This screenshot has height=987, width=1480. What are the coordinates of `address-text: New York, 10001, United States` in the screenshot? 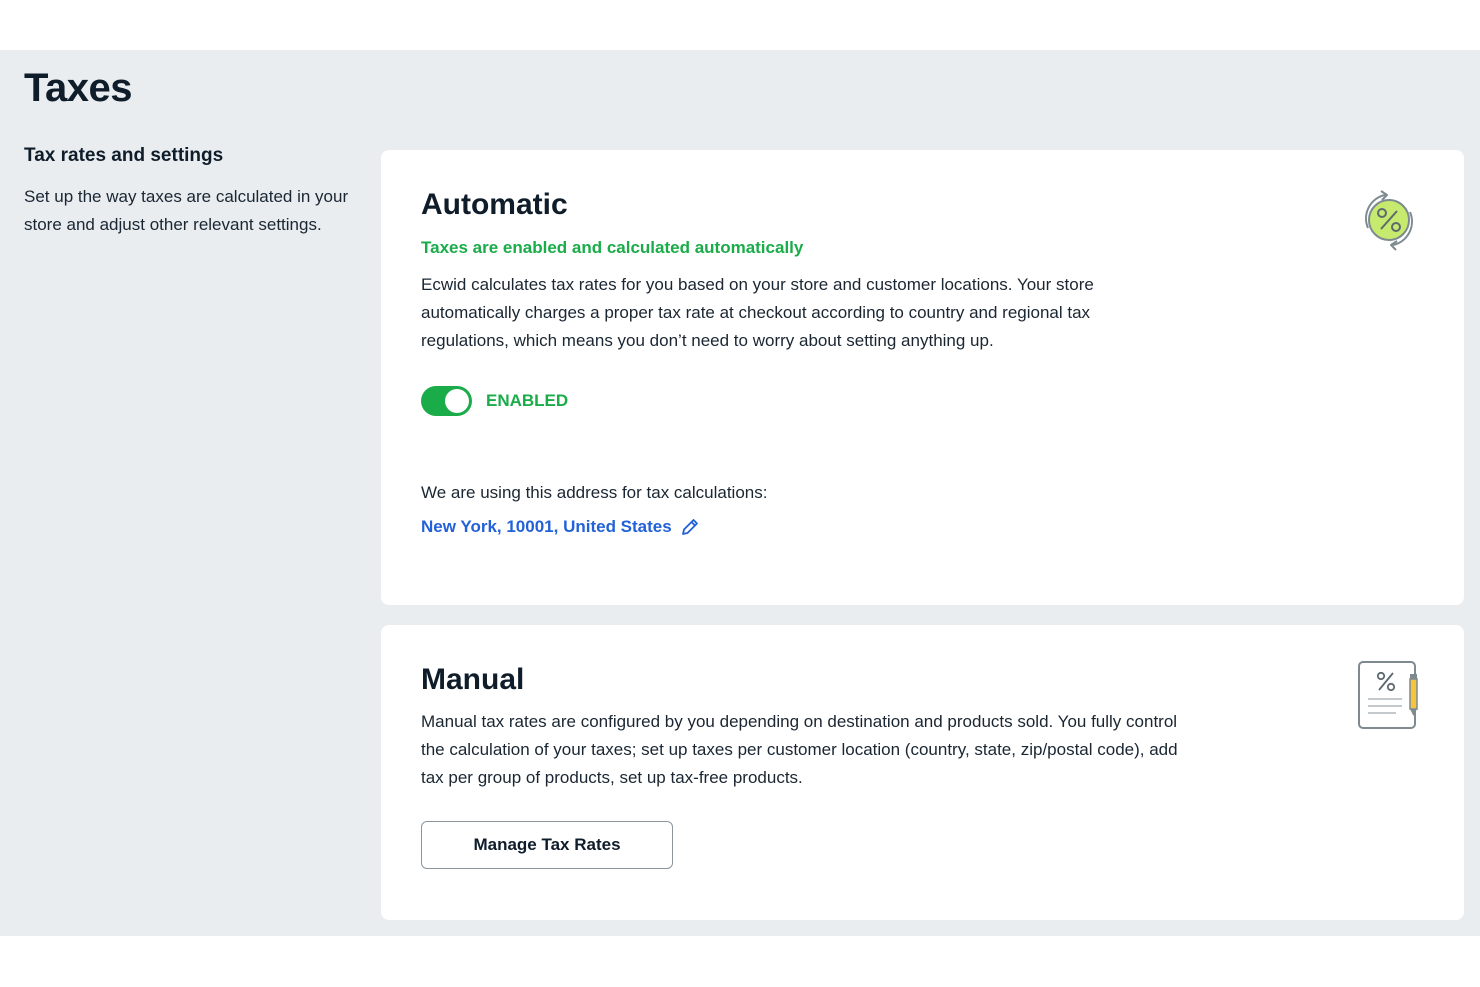 It's located at (546, 526).